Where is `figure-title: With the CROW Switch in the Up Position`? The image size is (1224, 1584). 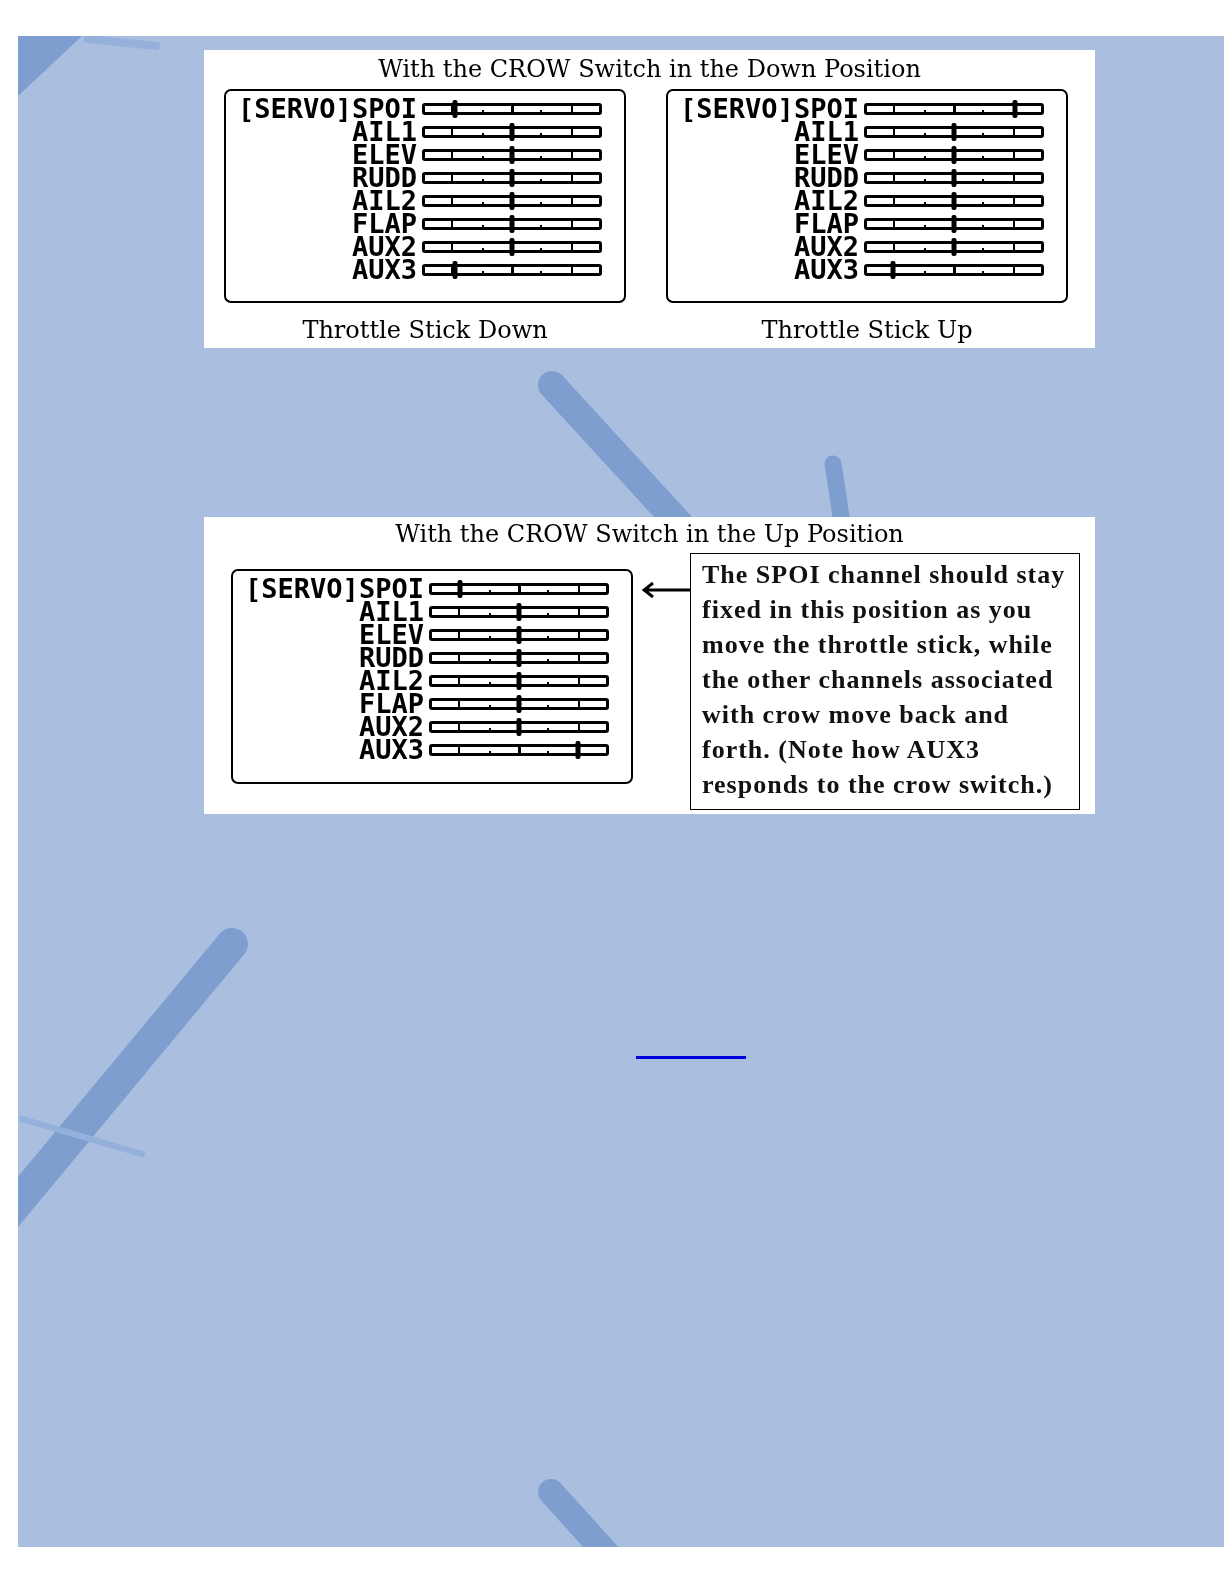 figure-title: With the CROW Switch in the Up Position is located at coordinates (649, 534).